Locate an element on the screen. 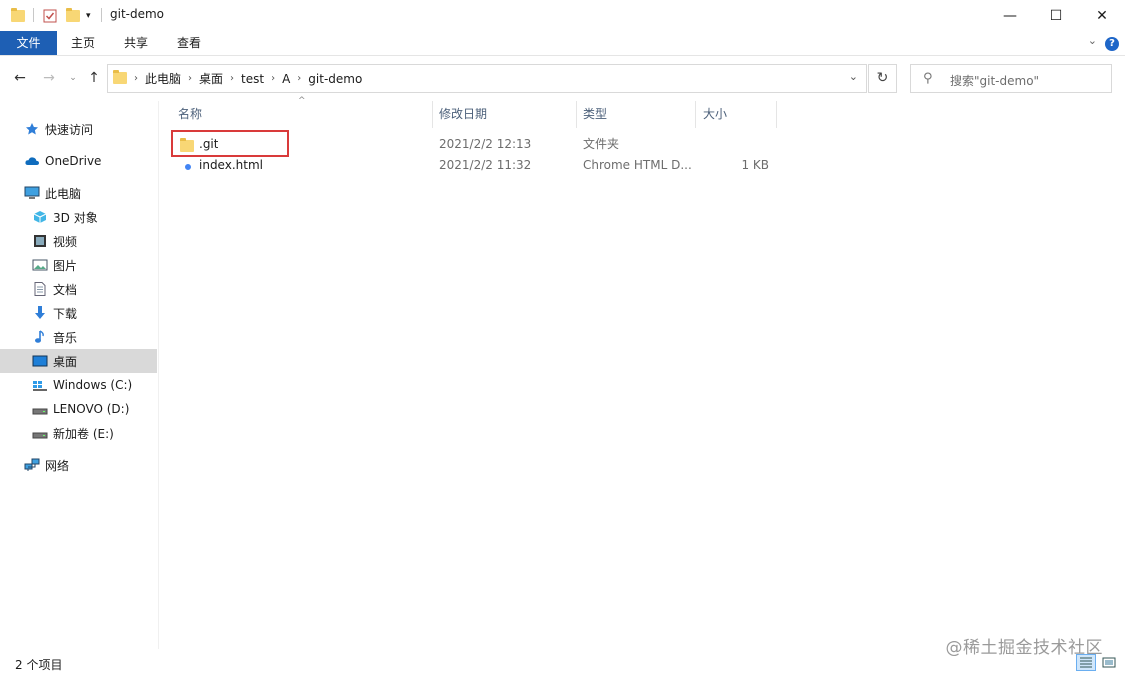  tab-share: 共享 is located at coordinates (136, 43).